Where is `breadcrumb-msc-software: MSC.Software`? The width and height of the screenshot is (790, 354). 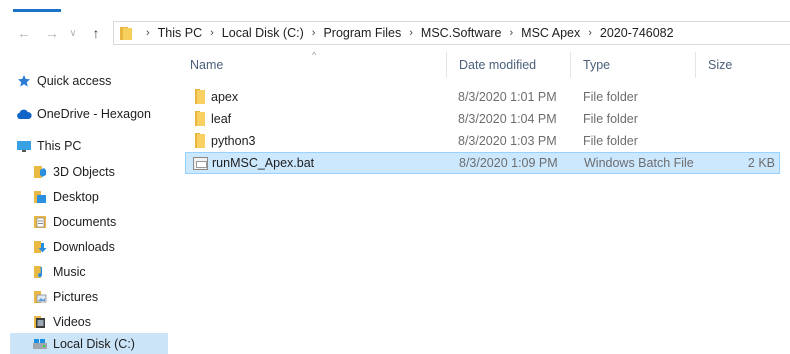 breadcrumb-msc-software: MSC.Software is located at coordinates (461, 33).